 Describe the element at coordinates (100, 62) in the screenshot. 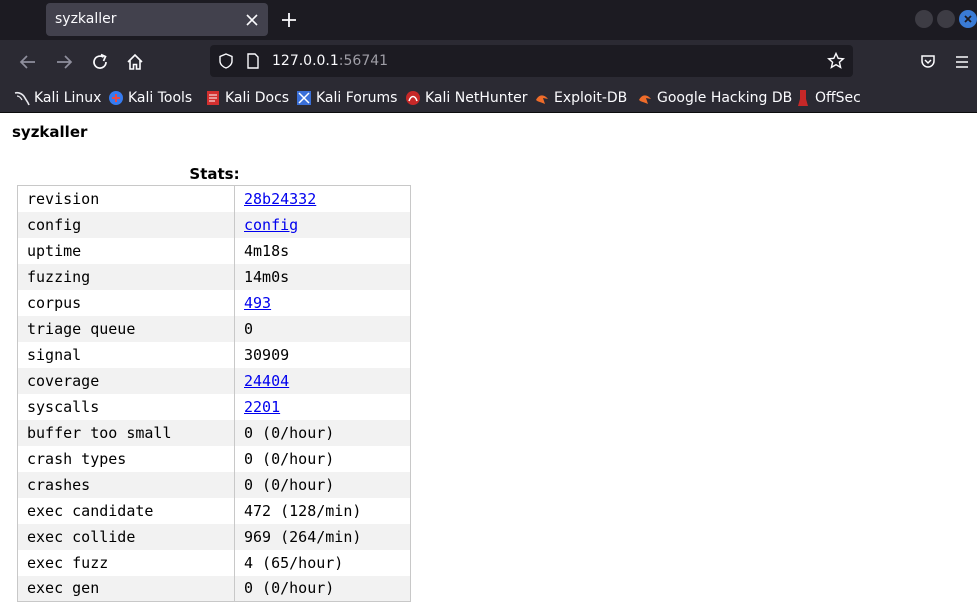

I see `reload-icon` at that location.